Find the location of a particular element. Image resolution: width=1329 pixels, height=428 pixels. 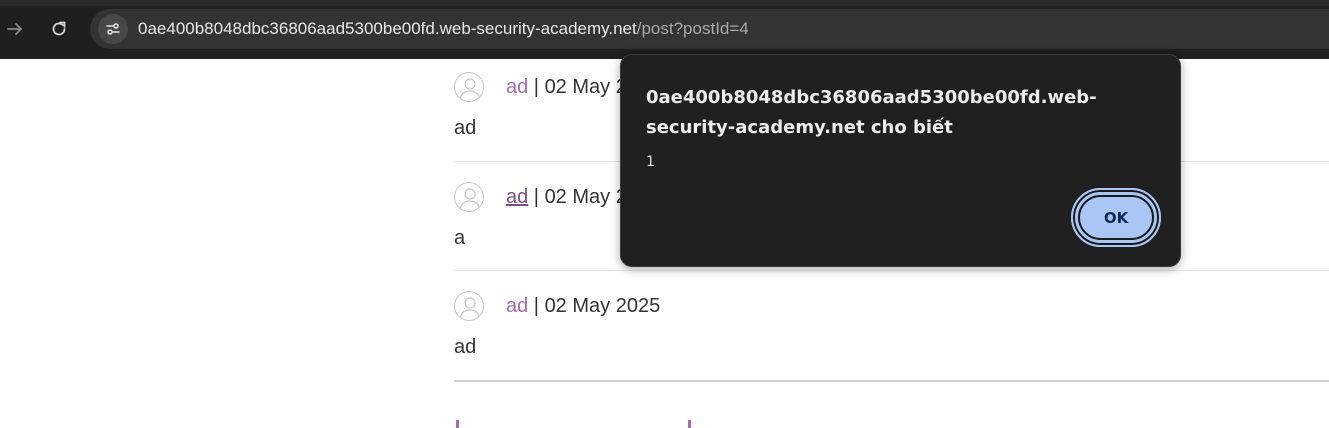

forward-icon is located at coordinates (15, 29).